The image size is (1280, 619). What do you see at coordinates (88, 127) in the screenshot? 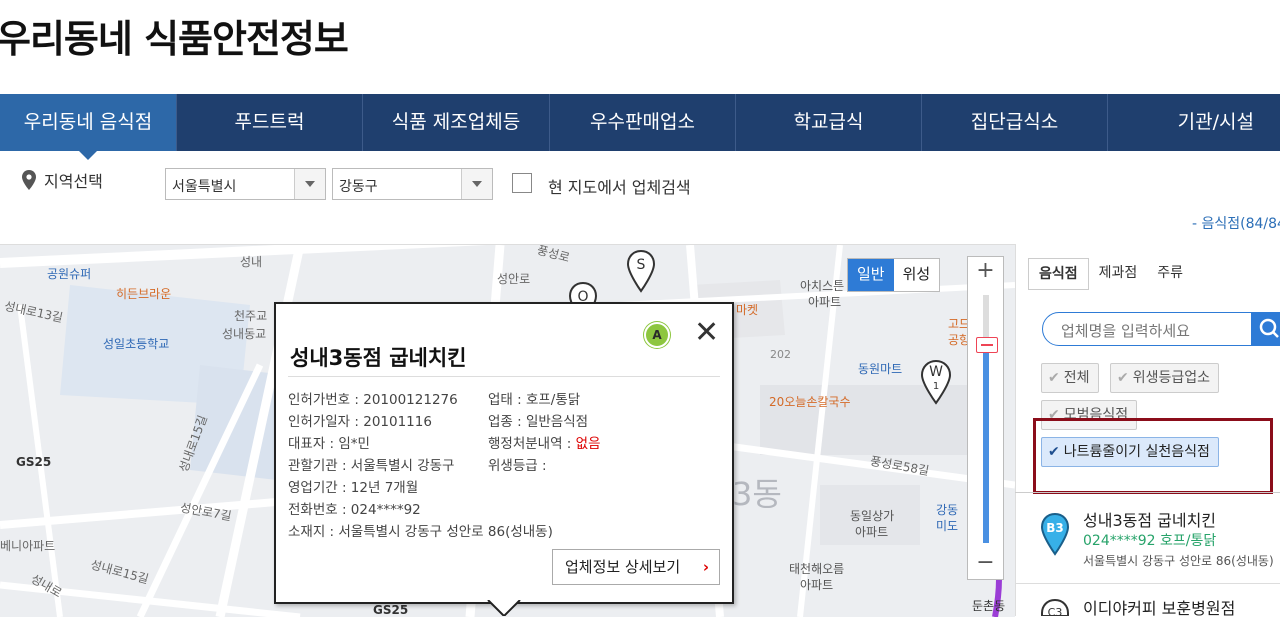
I see `tab-restaurants: 우리동네 음식점` at bounding box center [88, 127].